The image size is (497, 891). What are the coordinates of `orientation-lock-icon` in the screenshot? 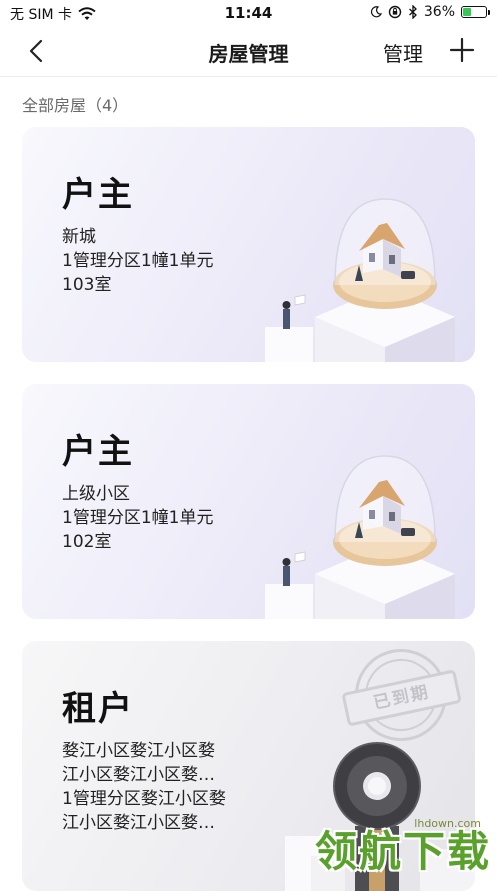 It's located at (395, 12).